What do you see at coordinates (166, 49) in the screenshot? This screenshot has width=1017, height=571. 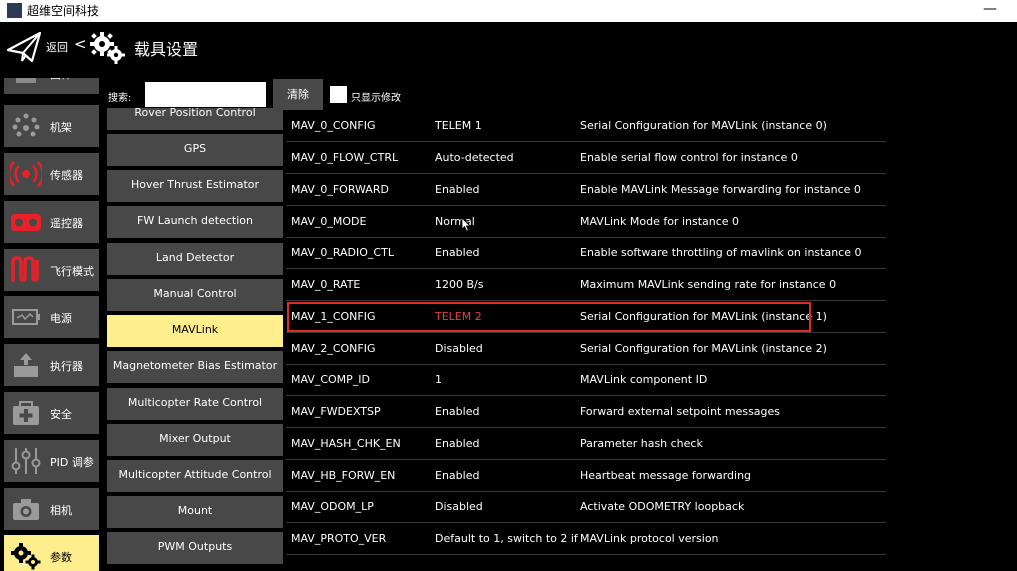 I see `page-title: 载具设置` at bounding box center [166, 49].